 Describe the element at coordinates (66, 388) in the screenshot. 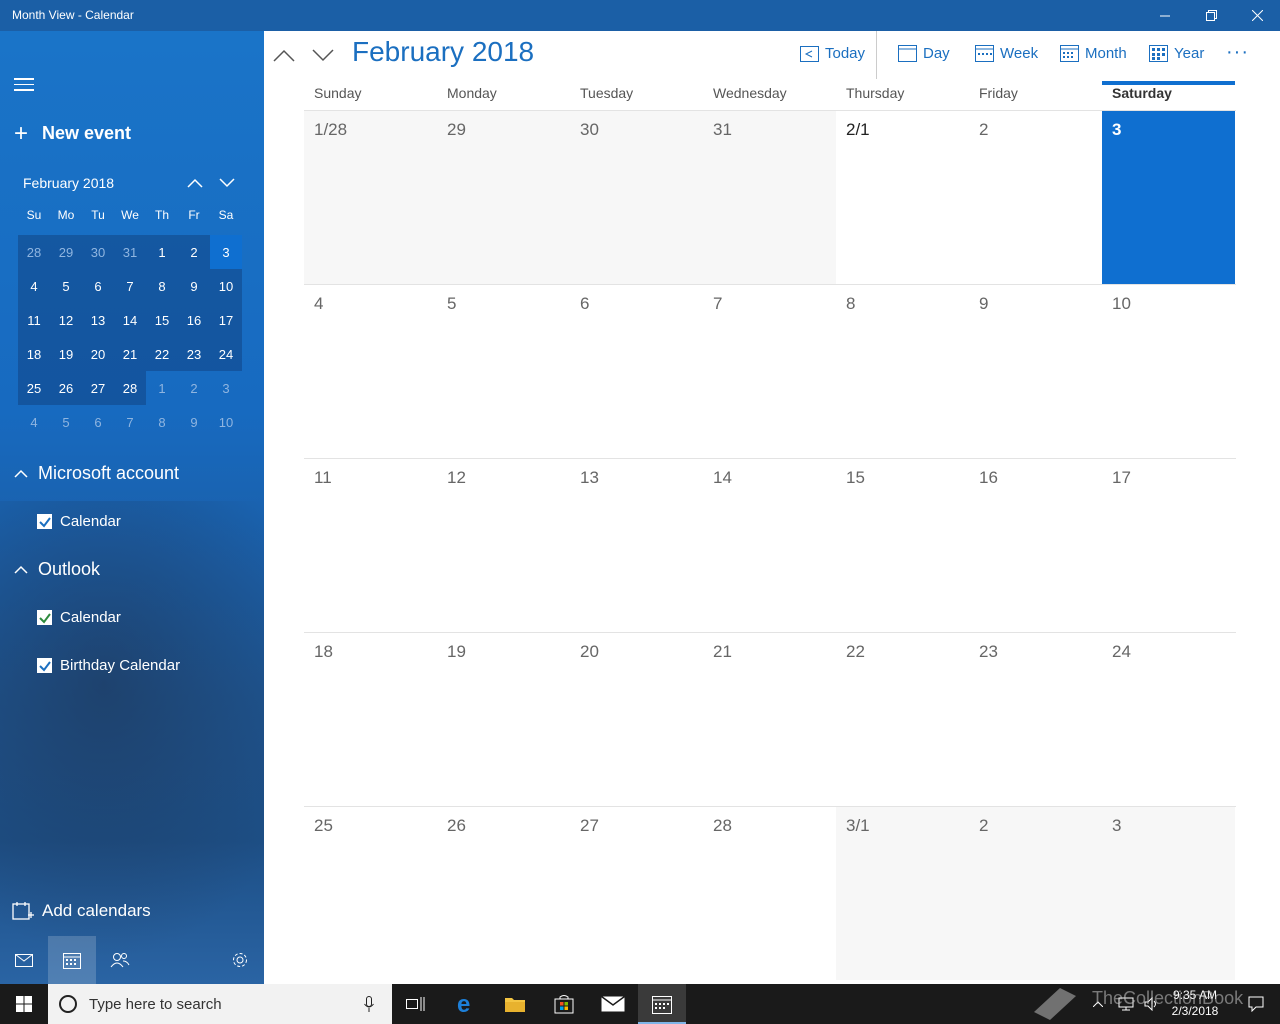

I see `mini-day: 26` at that location.